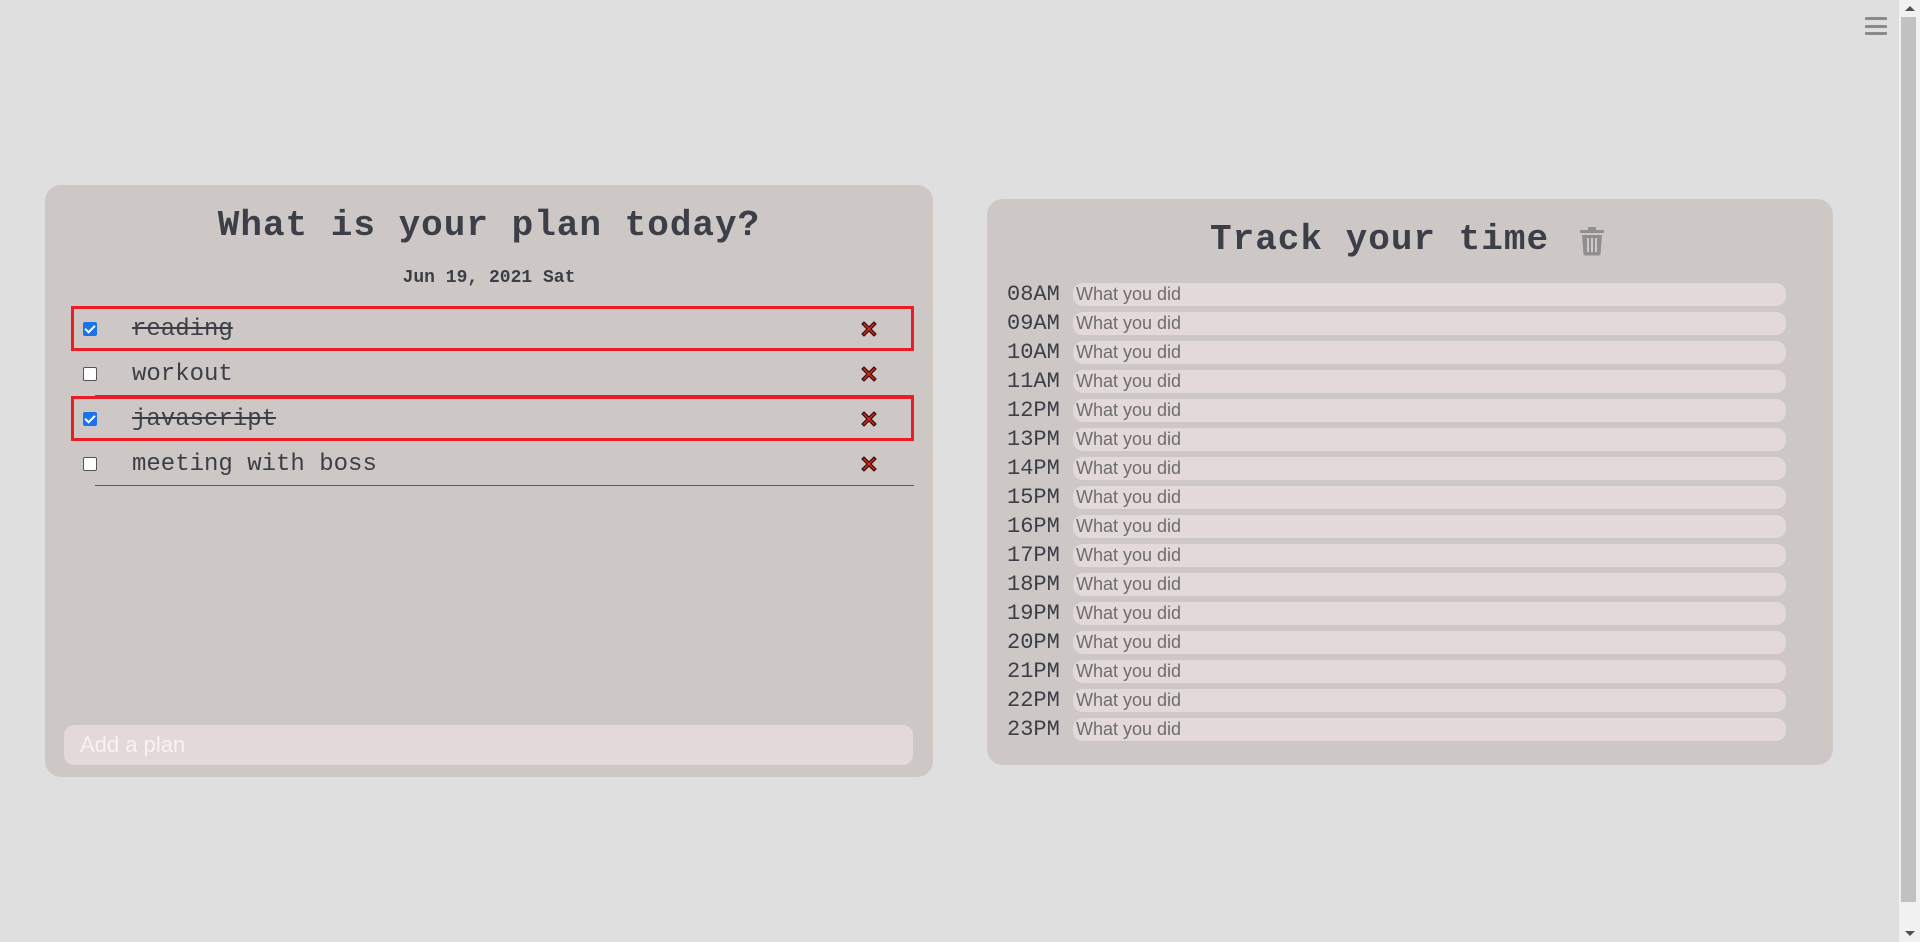  I want to click on time-row: 22PM, so click(1410, 700).